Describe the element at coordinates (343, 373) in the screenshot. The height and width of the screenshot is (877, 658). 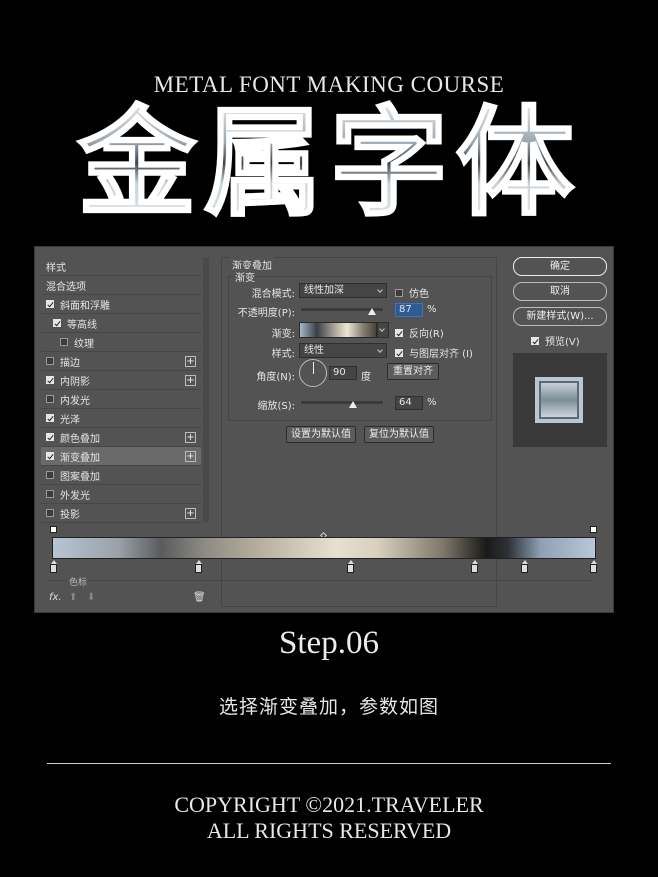
I see `angle-input: 90` at that location.